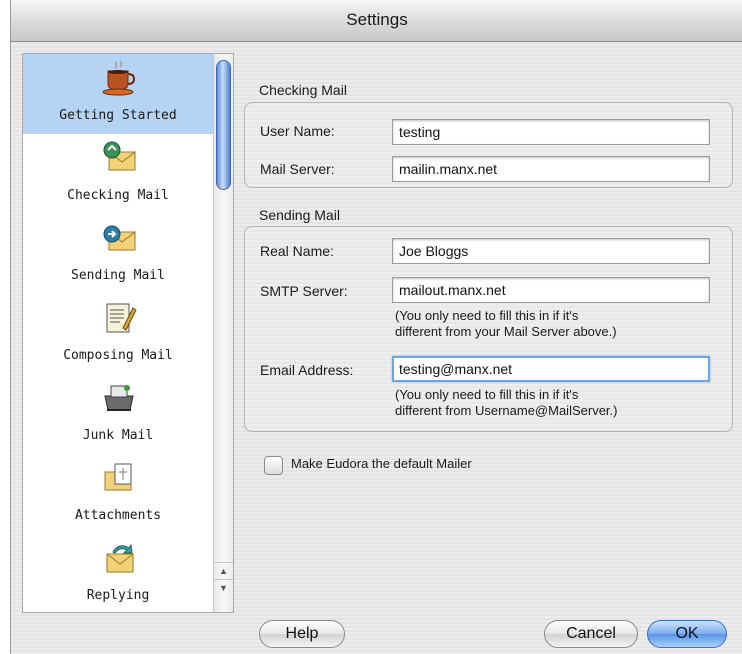 This screenshot has width=742, height=654. Describe the element at coordinates (118, 595) in the screenshot. I see `sidebar-item-label: Replying` at that location.